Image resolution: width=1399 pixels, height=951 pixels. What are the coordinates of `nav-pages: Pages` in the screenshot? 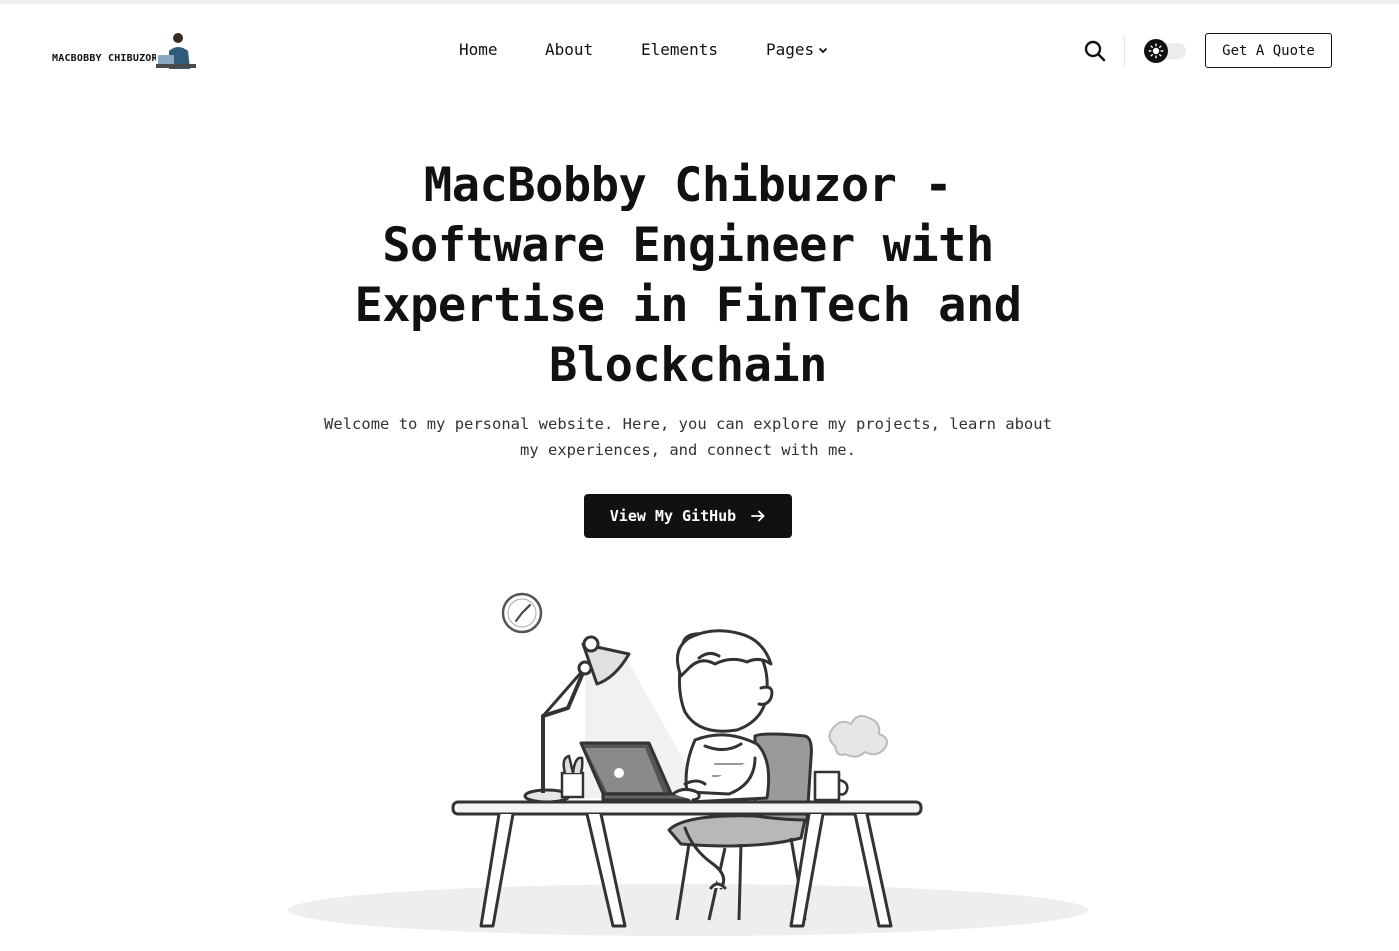 It's located at (797, 49).